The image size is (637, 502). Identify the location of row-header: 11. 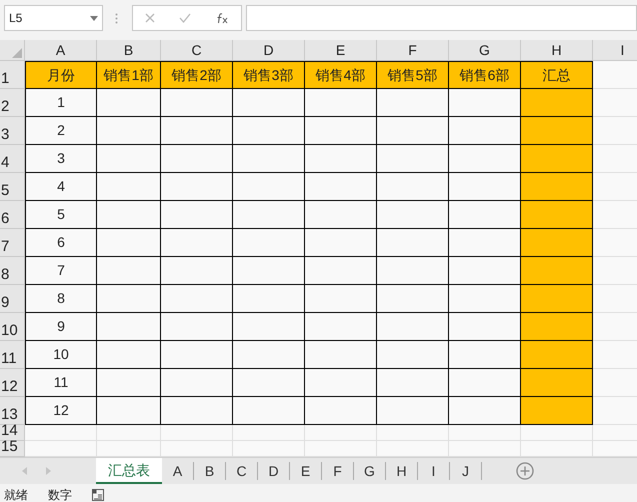
(12, 355).